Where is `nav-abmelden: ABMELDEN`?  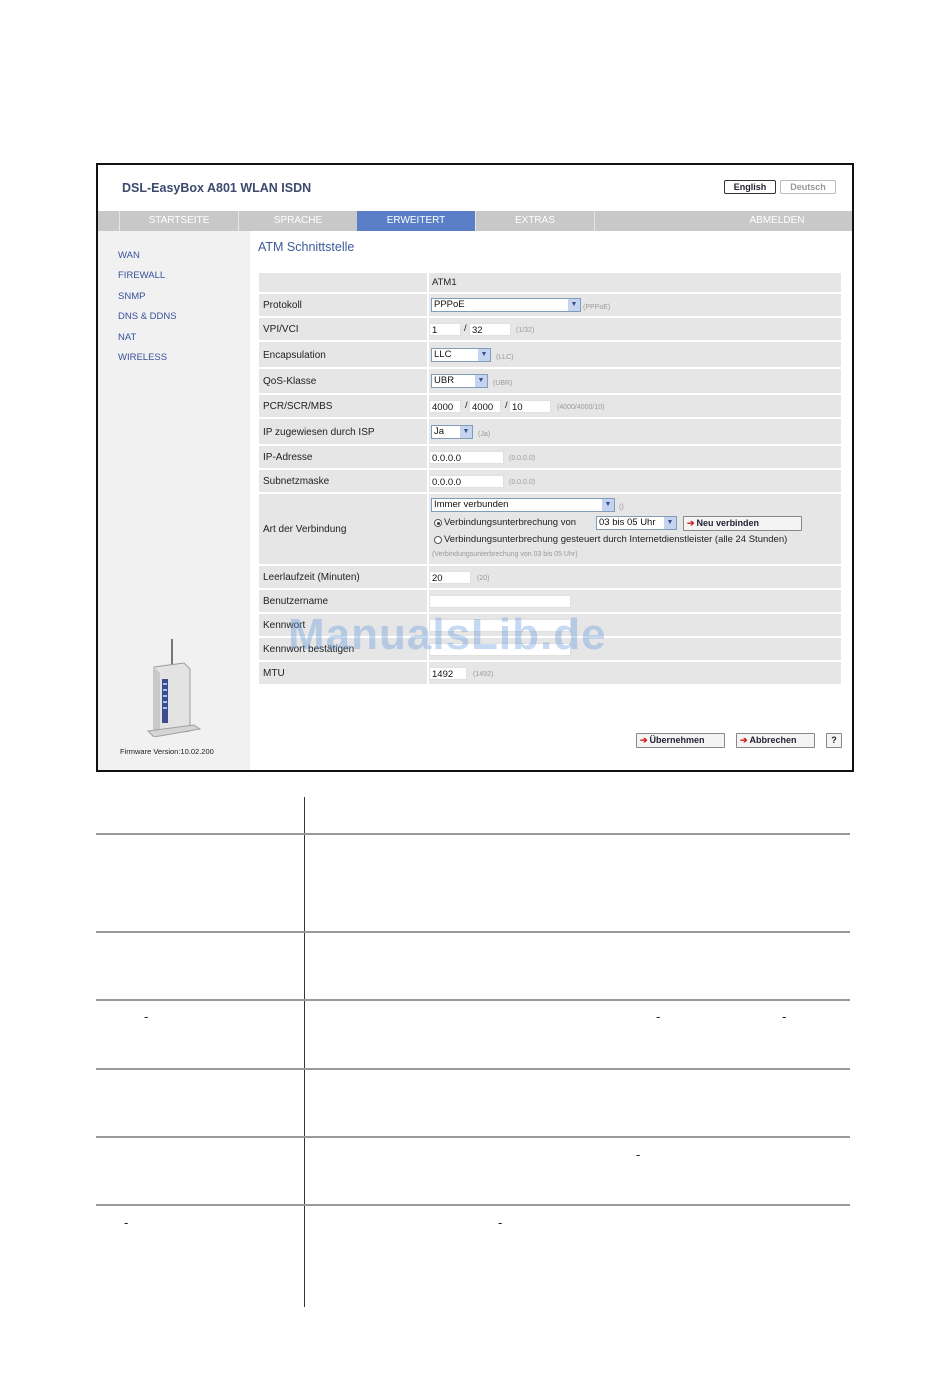
nav-abmelden: ABMELDEN is located at coordinates (777, 221).